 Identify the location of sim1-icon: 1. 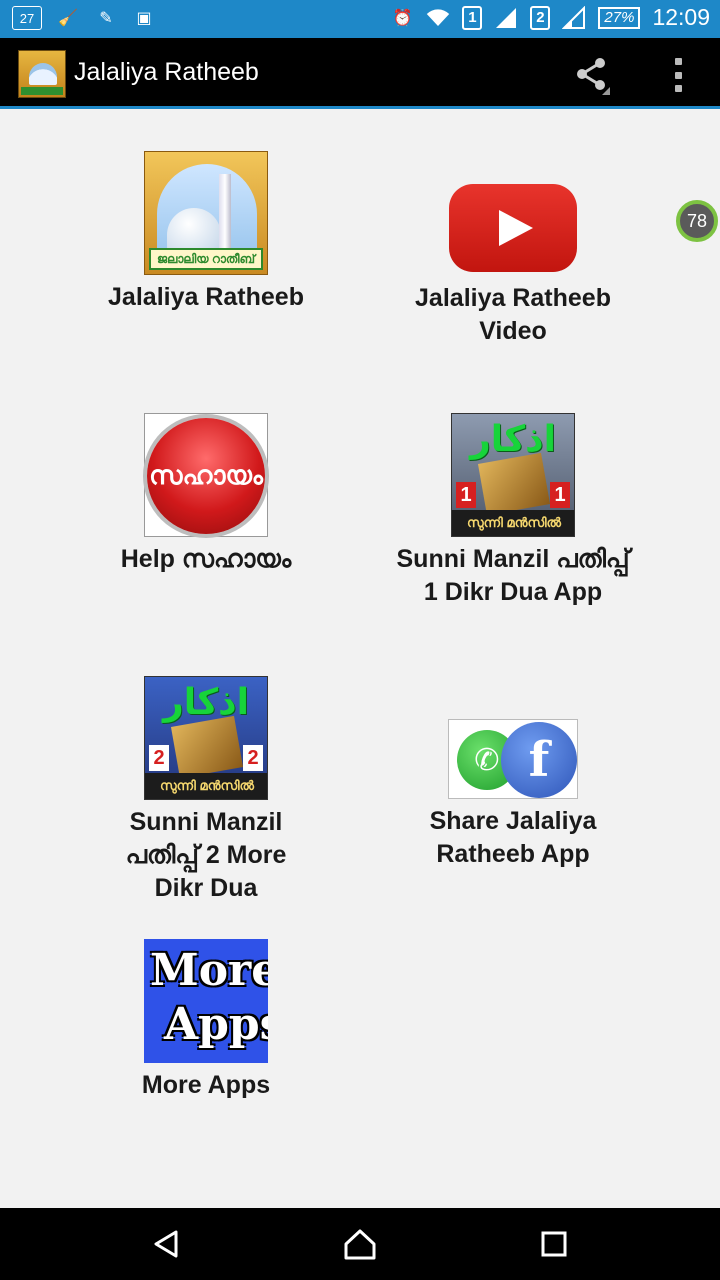
(472, 17).